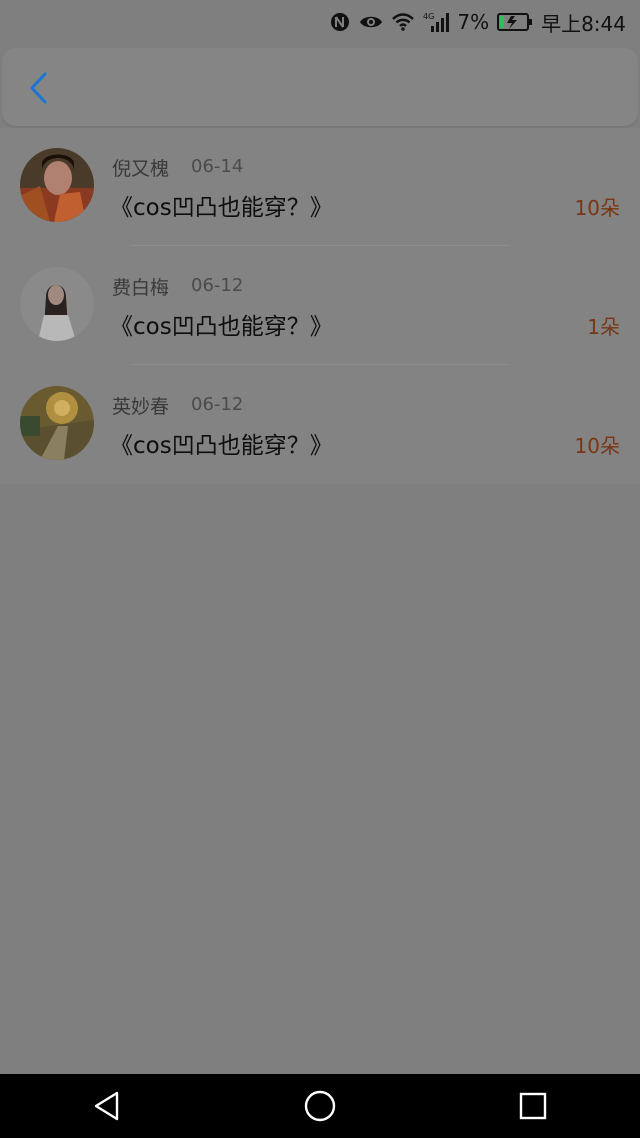  I want to click on sender-name: 费白梅, so click(141, 288).